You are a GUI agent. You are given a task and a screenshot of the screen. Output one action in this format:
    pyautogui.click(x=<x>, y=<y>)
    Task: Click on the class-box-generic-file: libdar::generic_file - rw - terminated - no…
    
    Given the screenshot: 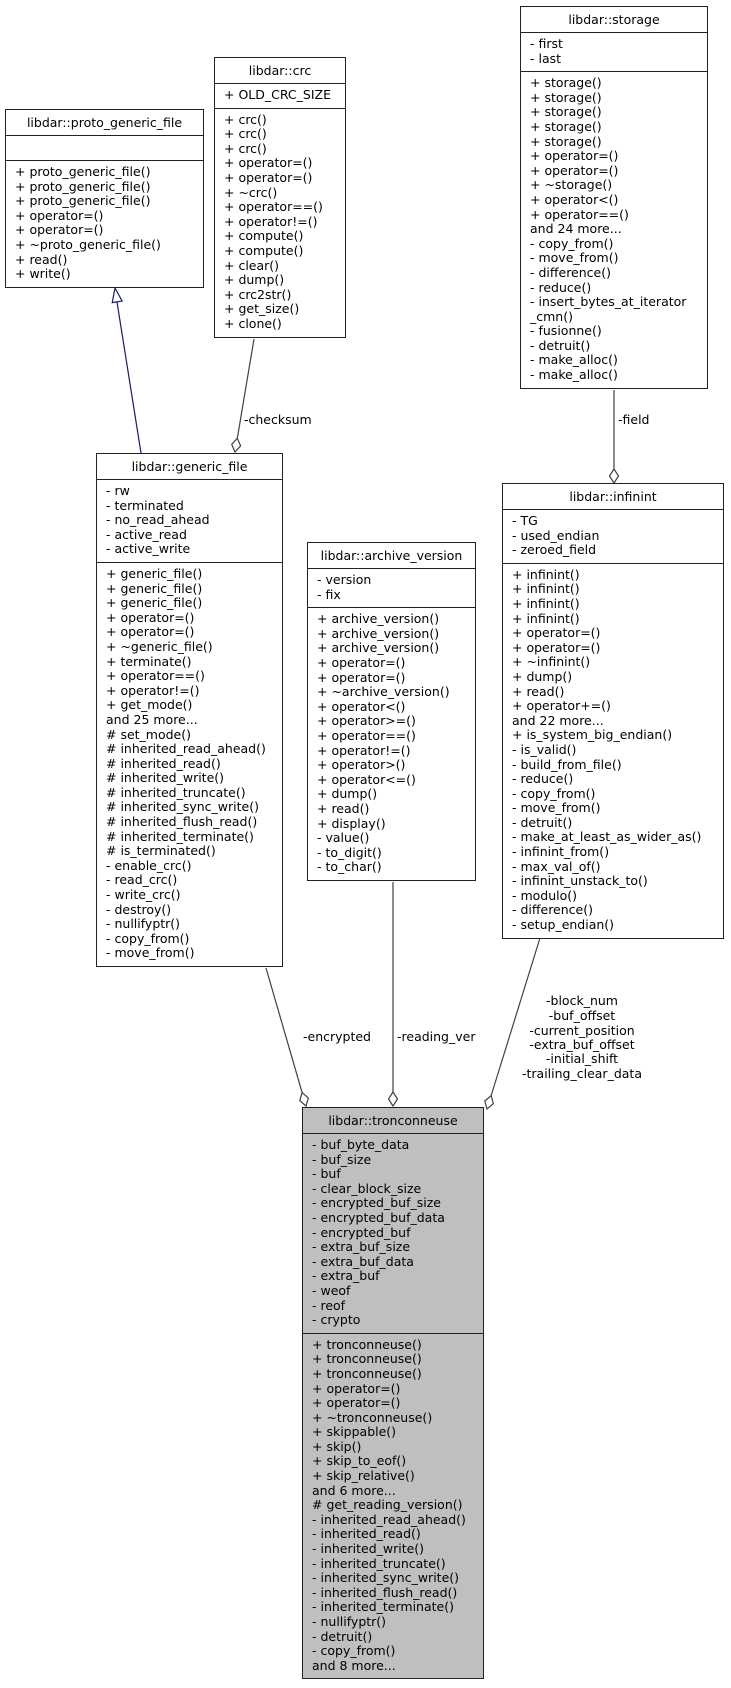 What is the action you would take?
    pyautogui.click(x=189, y=710)
    